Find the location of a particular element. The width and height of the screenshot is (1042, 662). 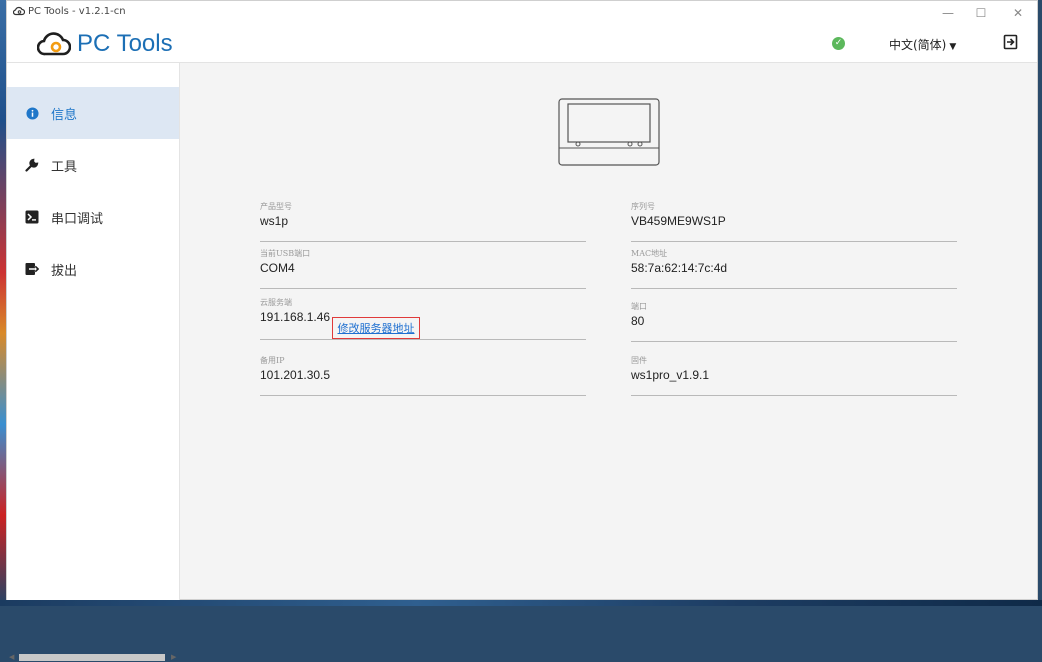

port-field: 端口 80 is located at coordinates (794, 321).